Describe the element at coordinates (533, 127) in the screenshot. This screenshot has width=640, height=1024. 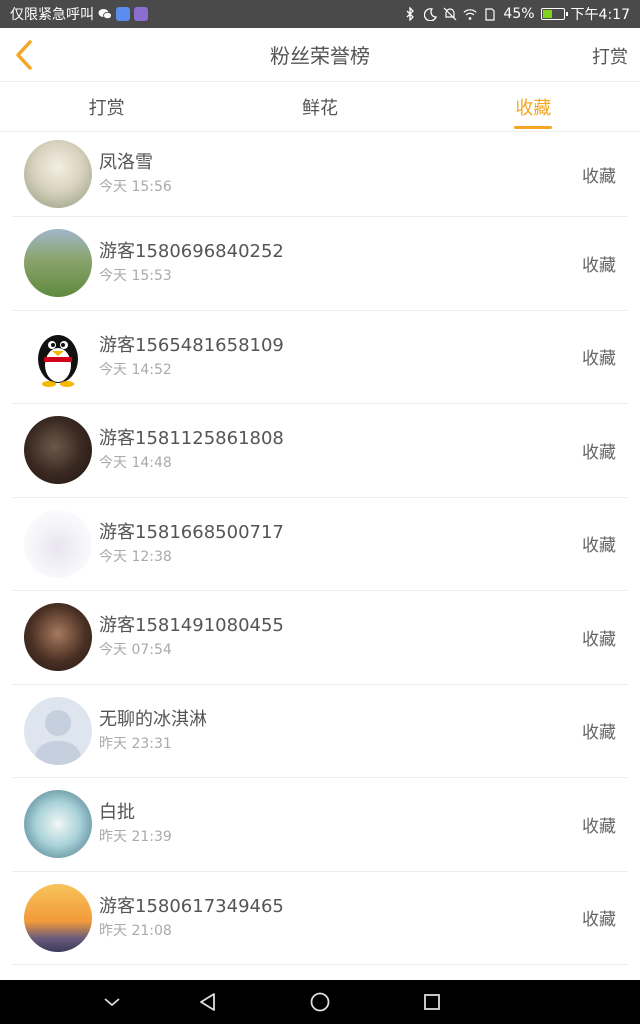
I see `tab-underline` at that location.